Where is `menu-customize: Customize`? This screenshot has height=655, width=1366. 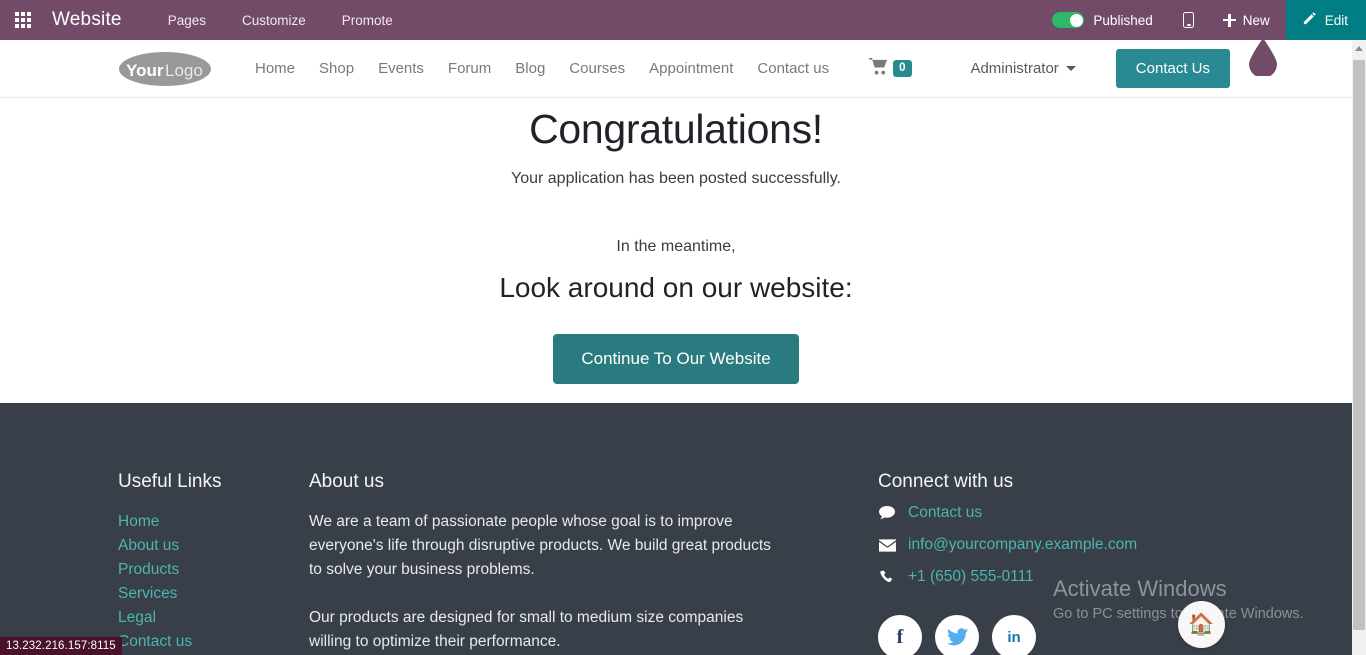
menu-customize: Customize is located at coordinates (274, 20).